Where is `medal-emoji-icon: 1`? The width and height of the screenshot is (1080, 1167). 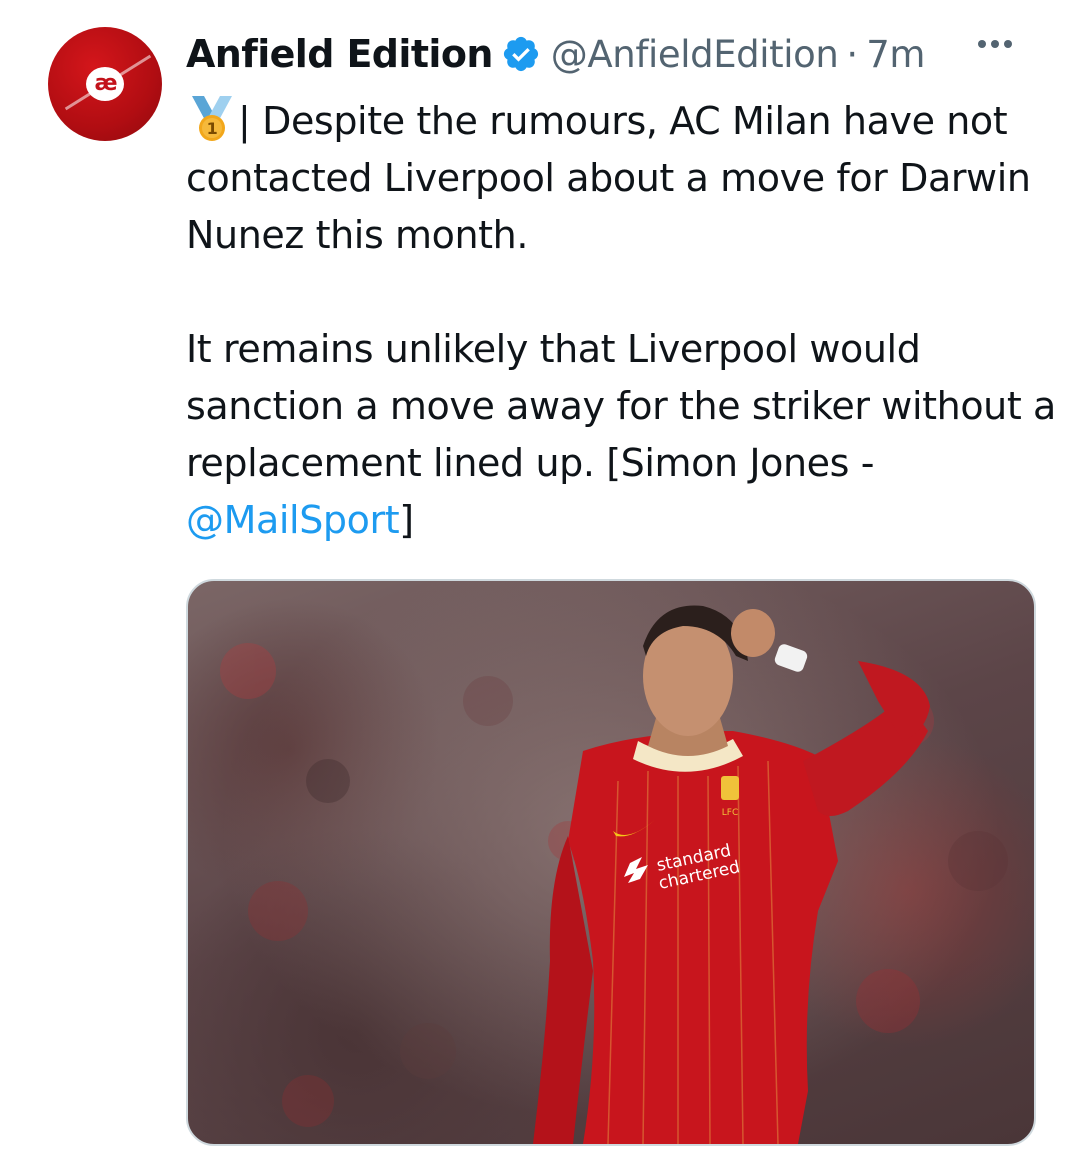 medal-emoji-icon: 1 is located at coordinates (212, 118).